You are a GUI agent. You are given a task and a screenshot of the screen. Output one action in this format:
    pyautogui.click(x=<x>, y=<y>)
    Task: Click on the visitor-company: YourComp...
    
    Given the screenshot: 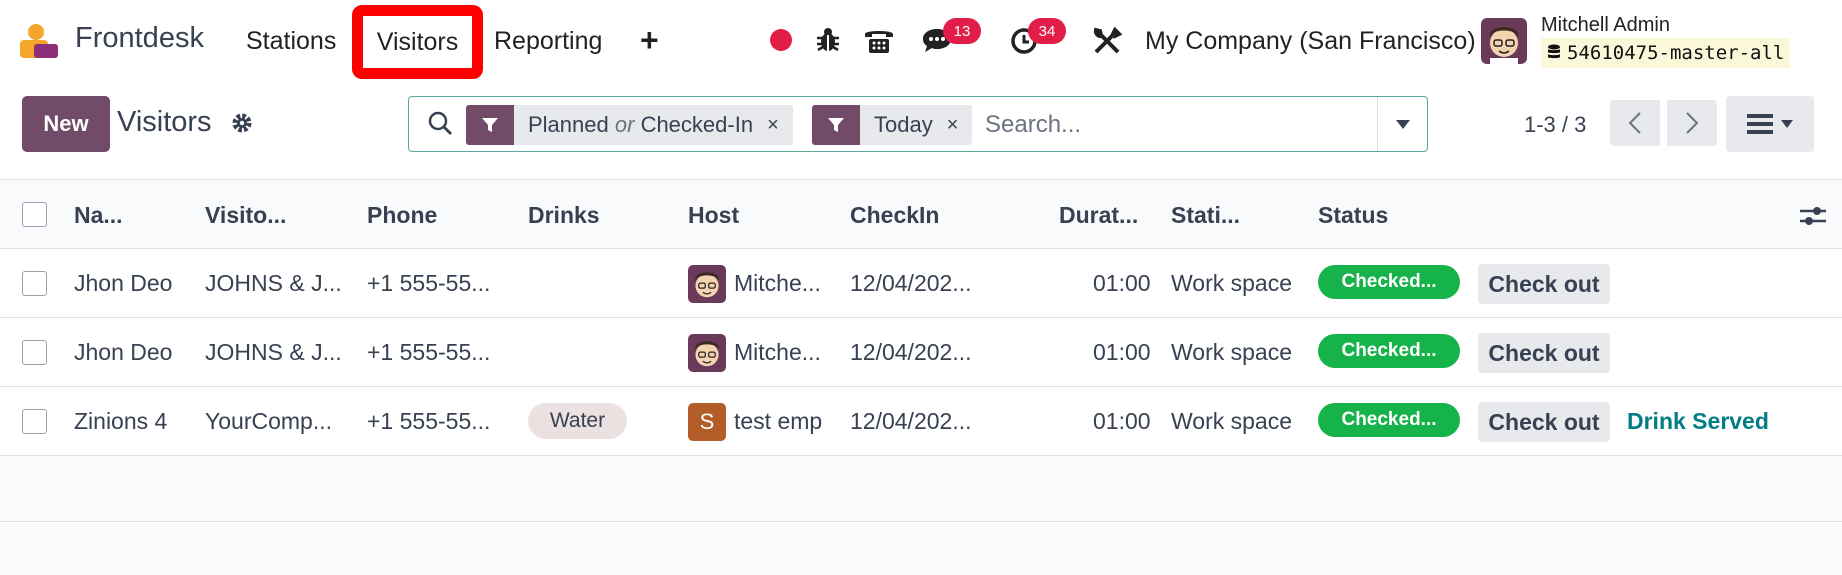 What is the action you would take?
    pyautogui.click(x=268, y=421)
    